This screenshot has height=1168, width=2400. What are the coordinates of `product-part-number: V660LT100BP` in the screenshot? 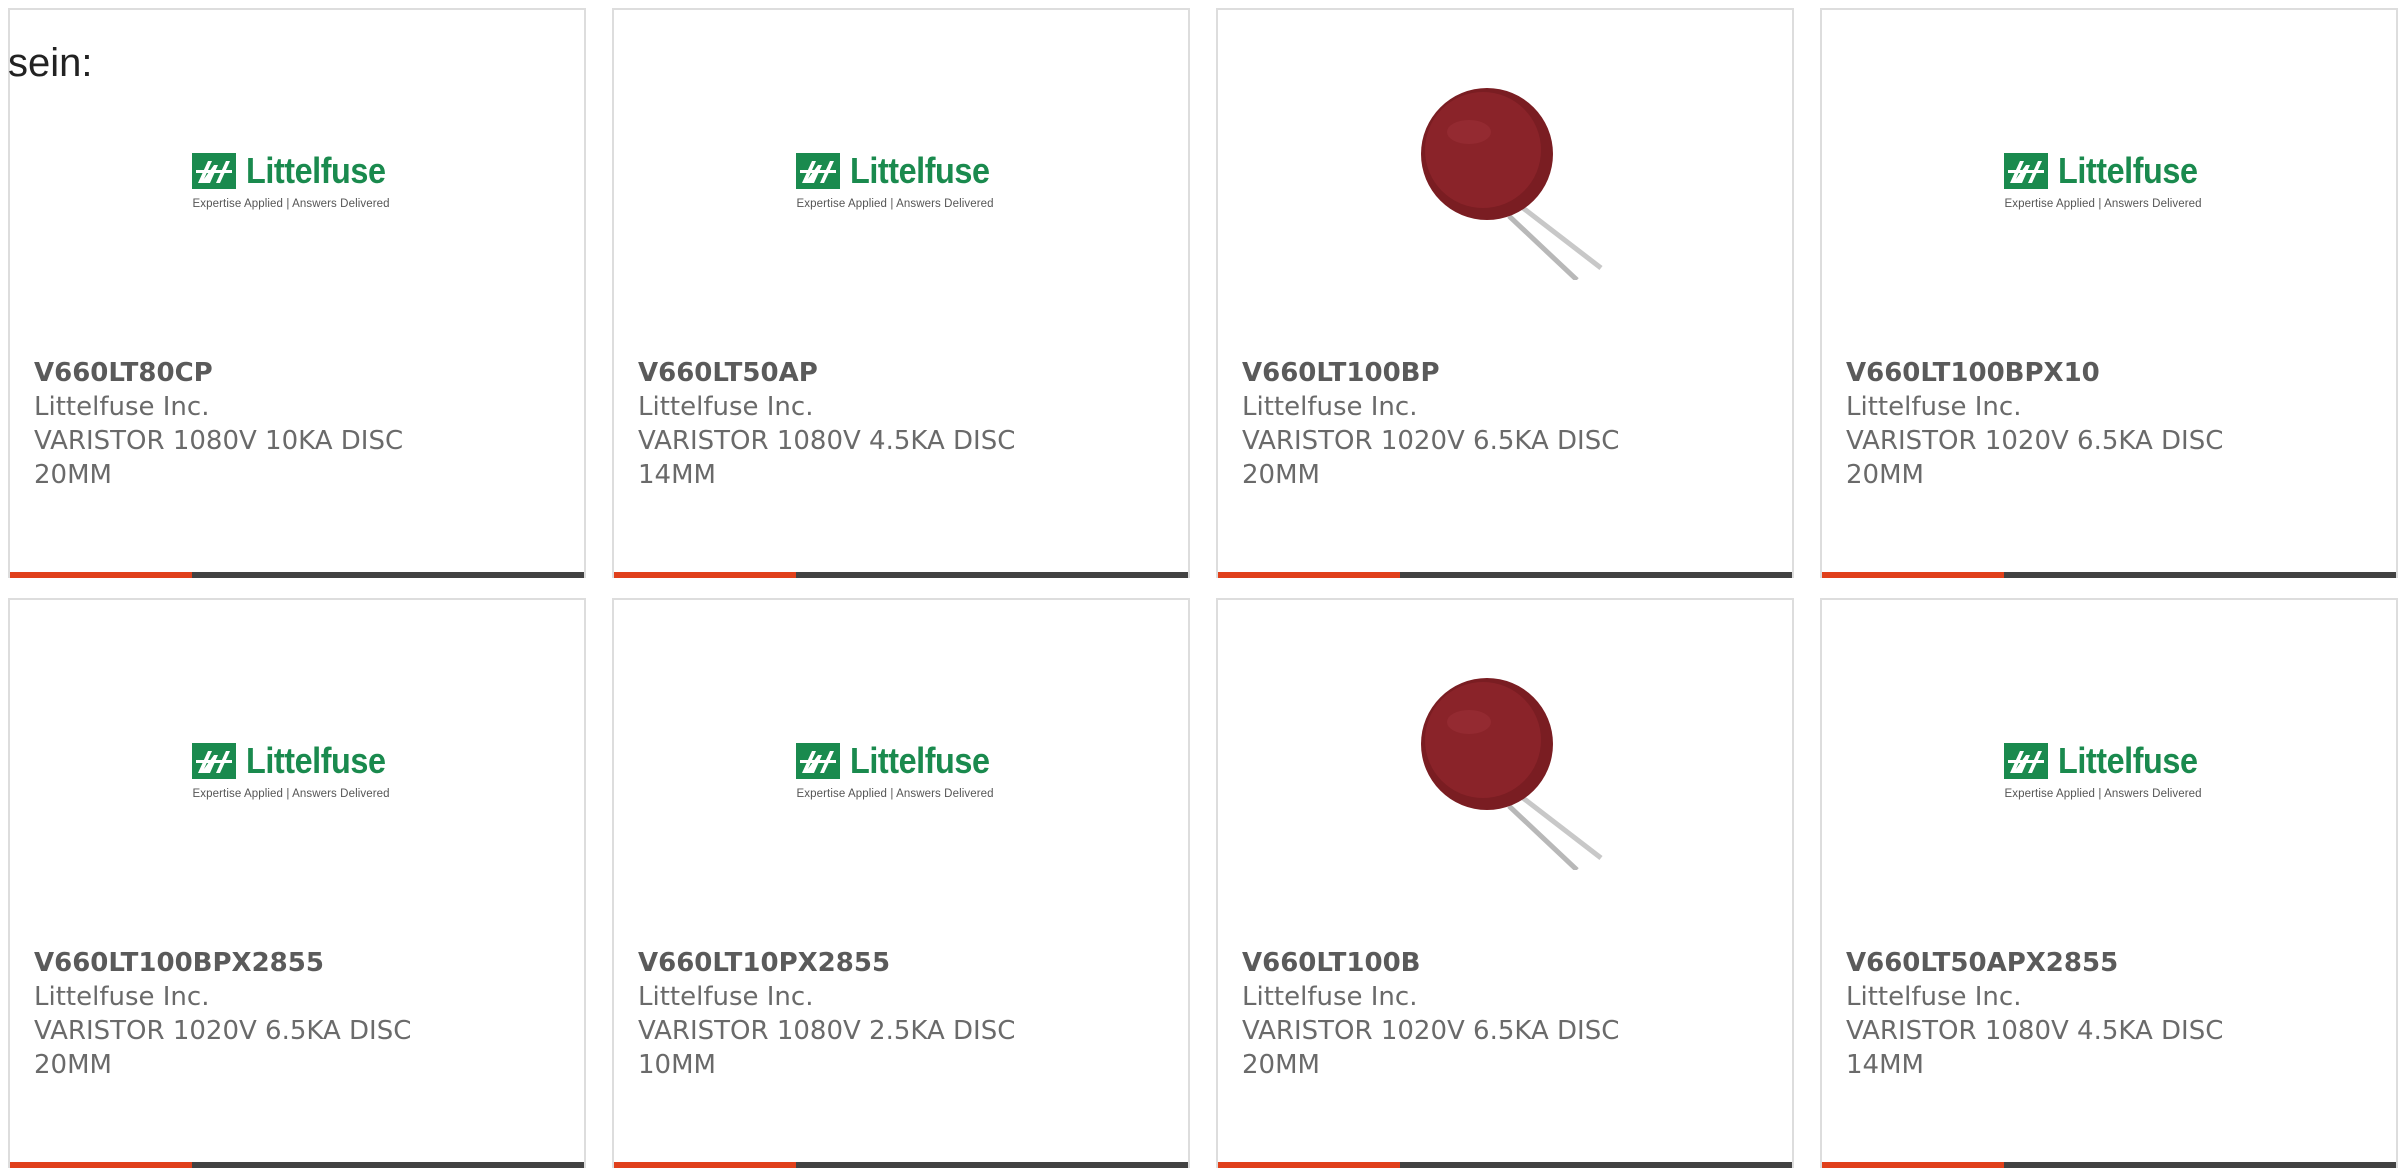 It's located at (1505, 373).